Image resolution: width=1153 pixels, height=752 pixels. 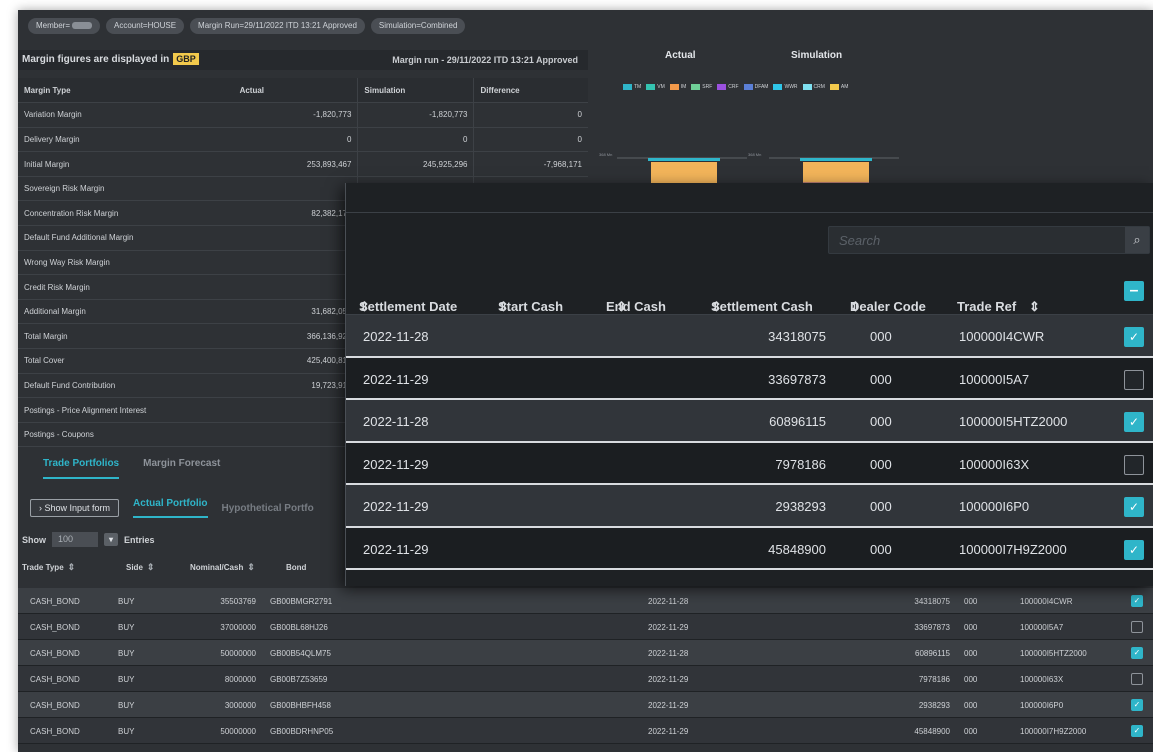 I want to click on search-input, so click(x=974, y=240).